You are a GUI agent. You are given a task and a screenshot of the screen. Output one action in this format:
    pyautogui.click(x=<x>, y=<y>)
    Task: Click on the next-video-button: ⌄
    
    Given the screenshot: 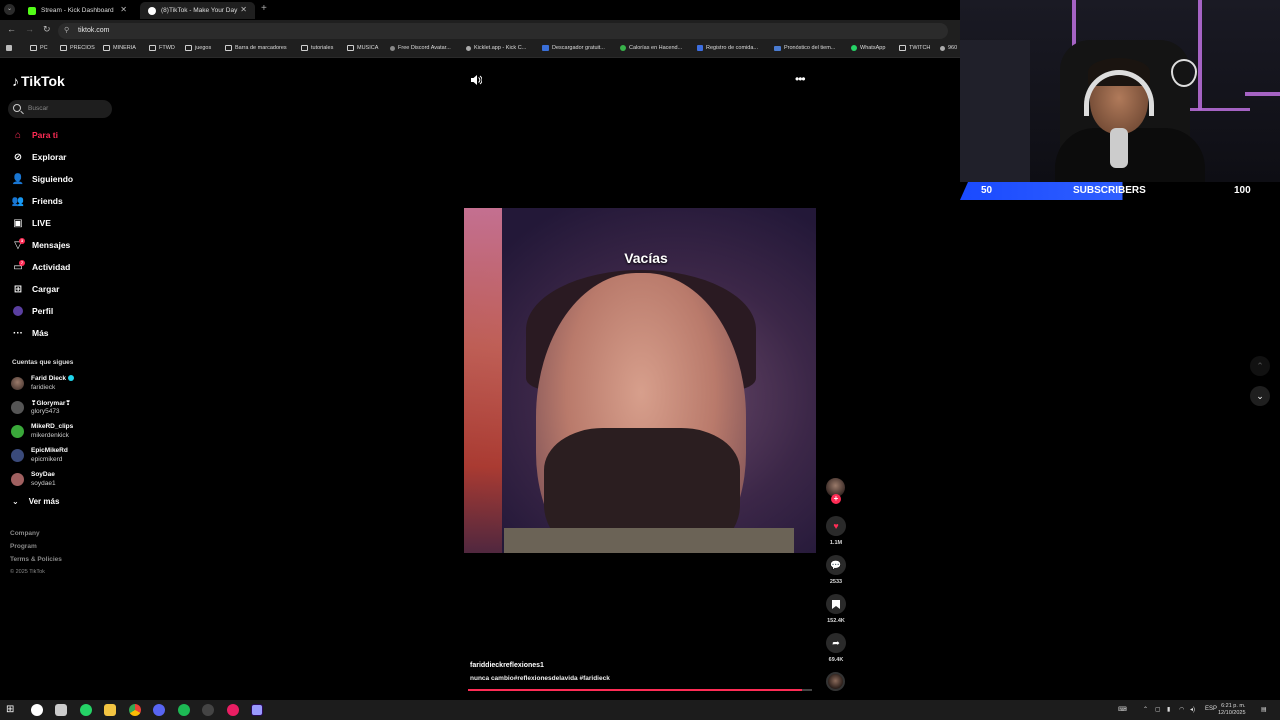 What is the action you would take?
    pyautogui.click(x=1260, y=396)
    